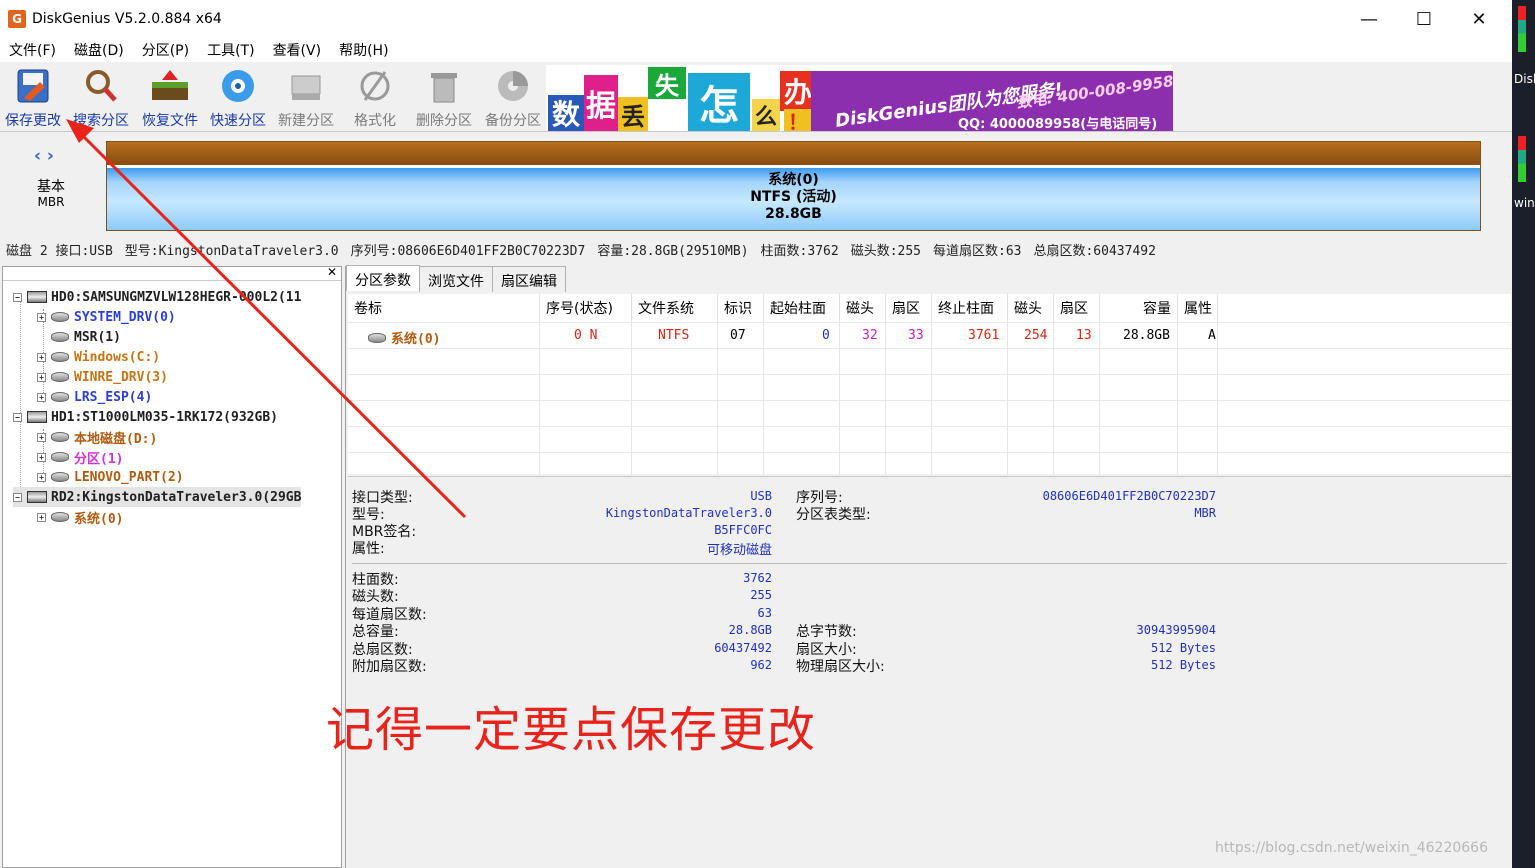  Describe the element at coordinates (529, 279) in the screenshot. I see `tab-sector-edit: 扇区编辑` at that location.